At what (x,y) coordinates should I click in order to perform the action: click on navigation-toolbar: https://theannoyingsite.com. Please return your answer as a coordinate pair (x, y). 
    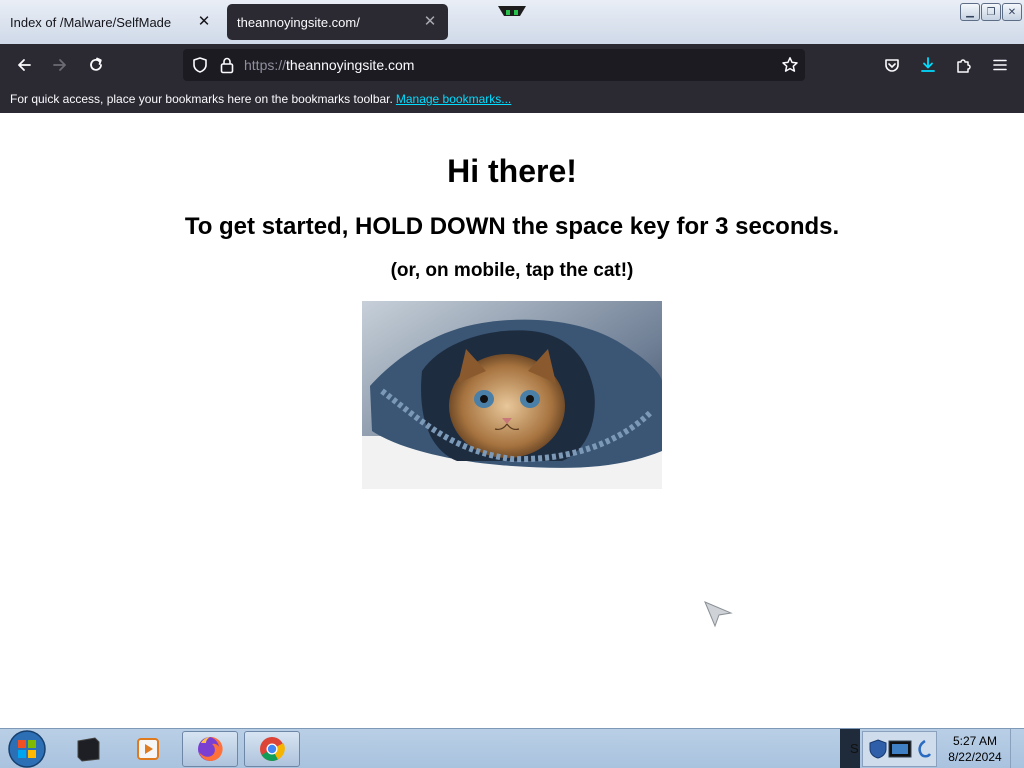
    Looking at the image, I should click on (512, 64).